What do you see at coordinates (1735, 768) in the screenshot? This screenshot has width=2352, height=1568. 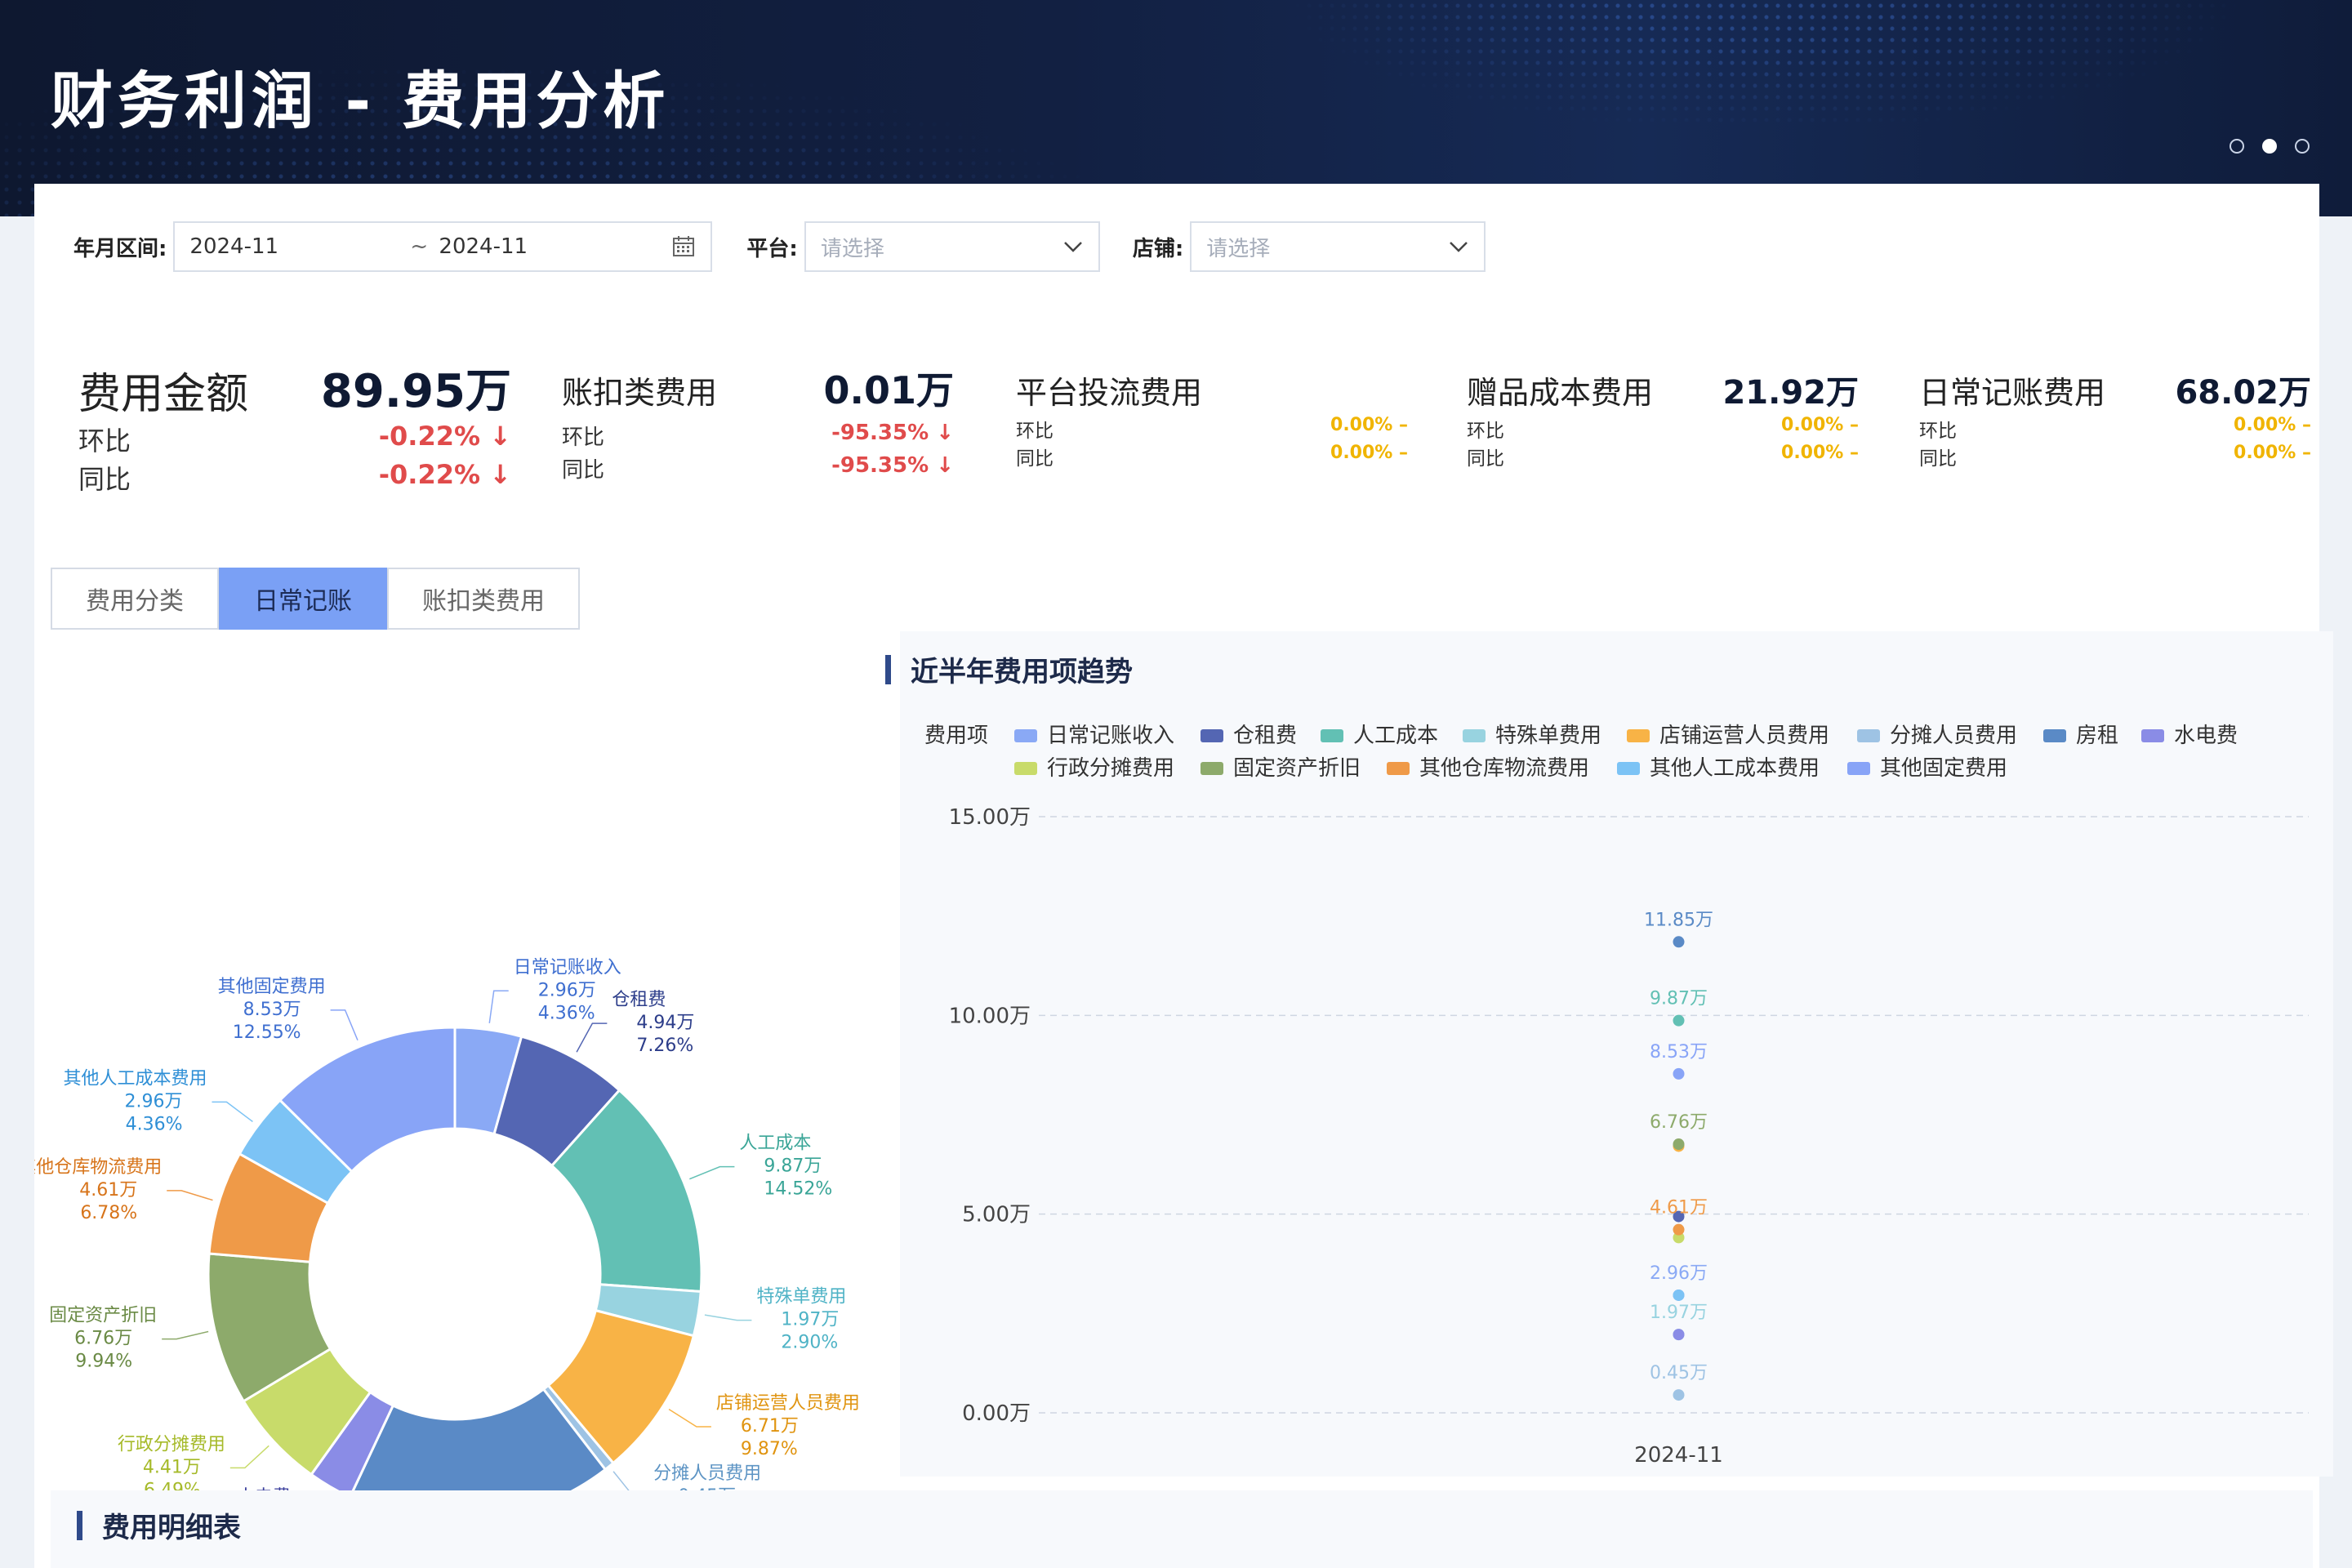 I see `legend-label: 其他人工成本费用` at bounding box center [1735, 768].